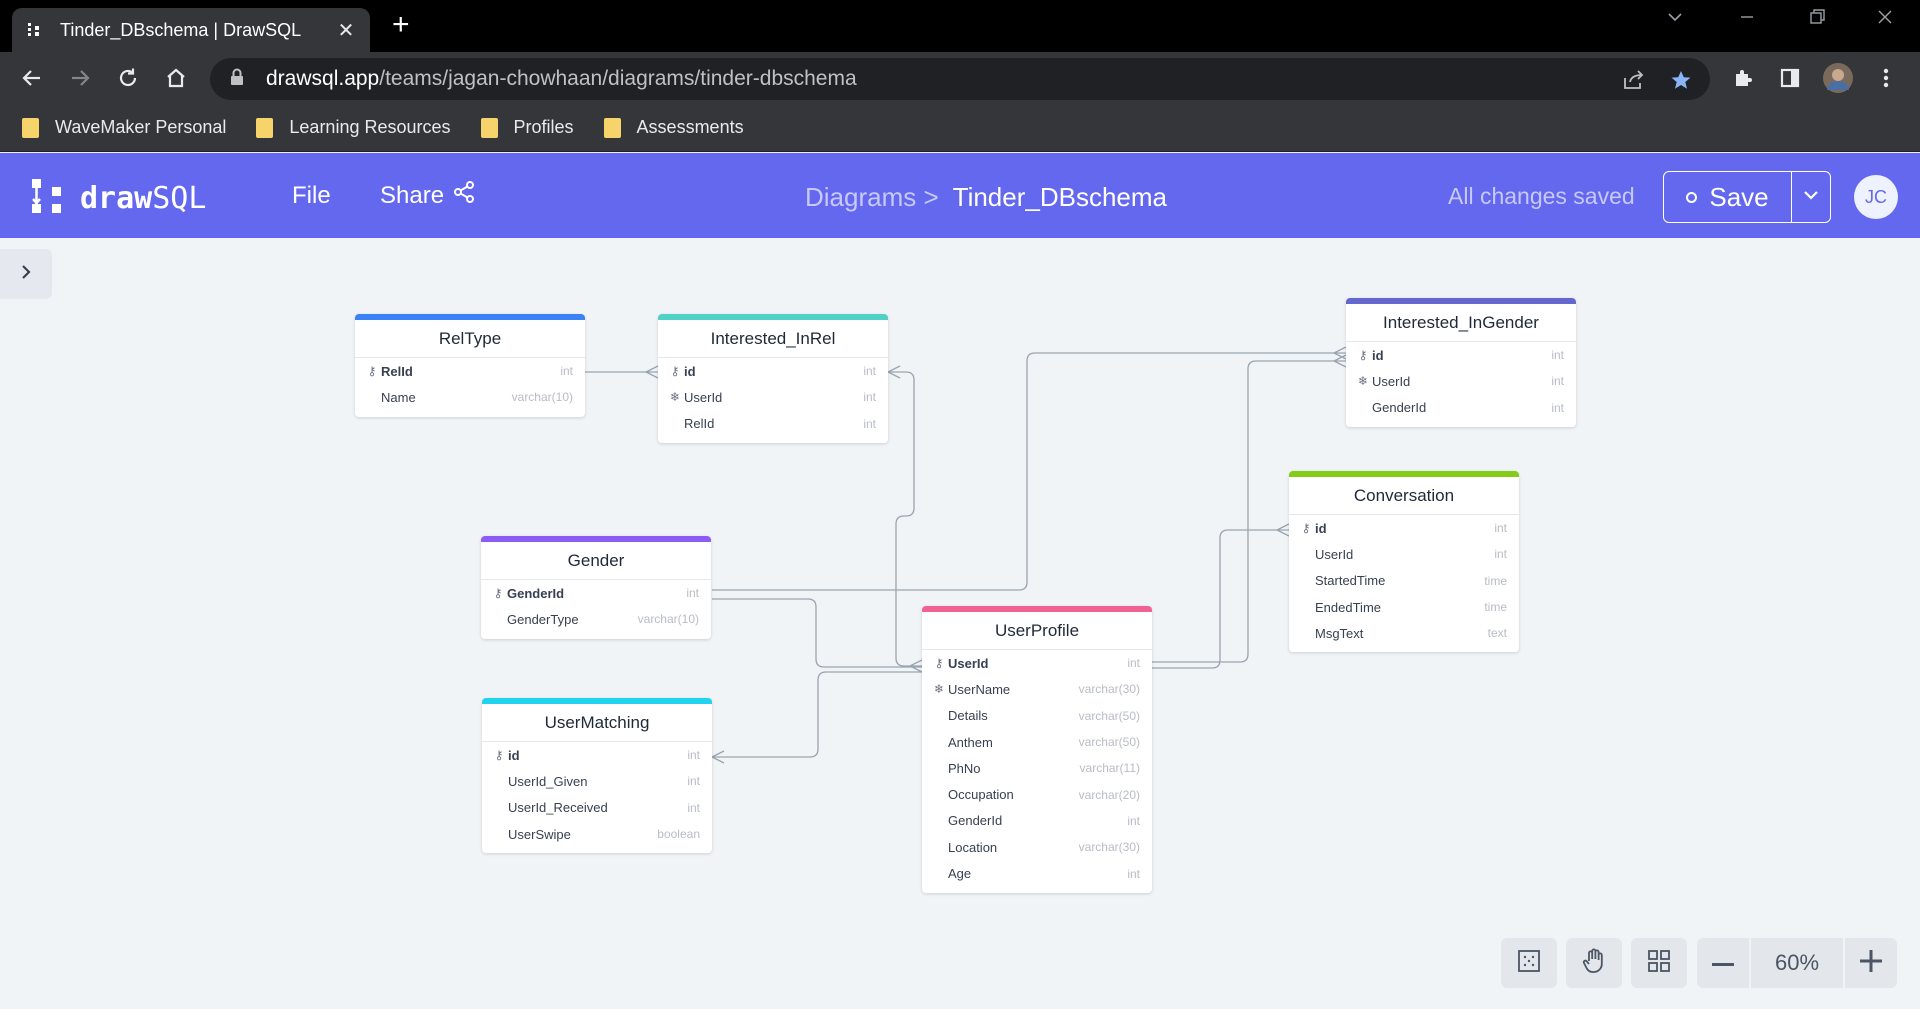 Image resolution: width=1920 pixels, height=1009 pixels. I want to click on table-row: Occupation varchar(20), so click(1037, 794).